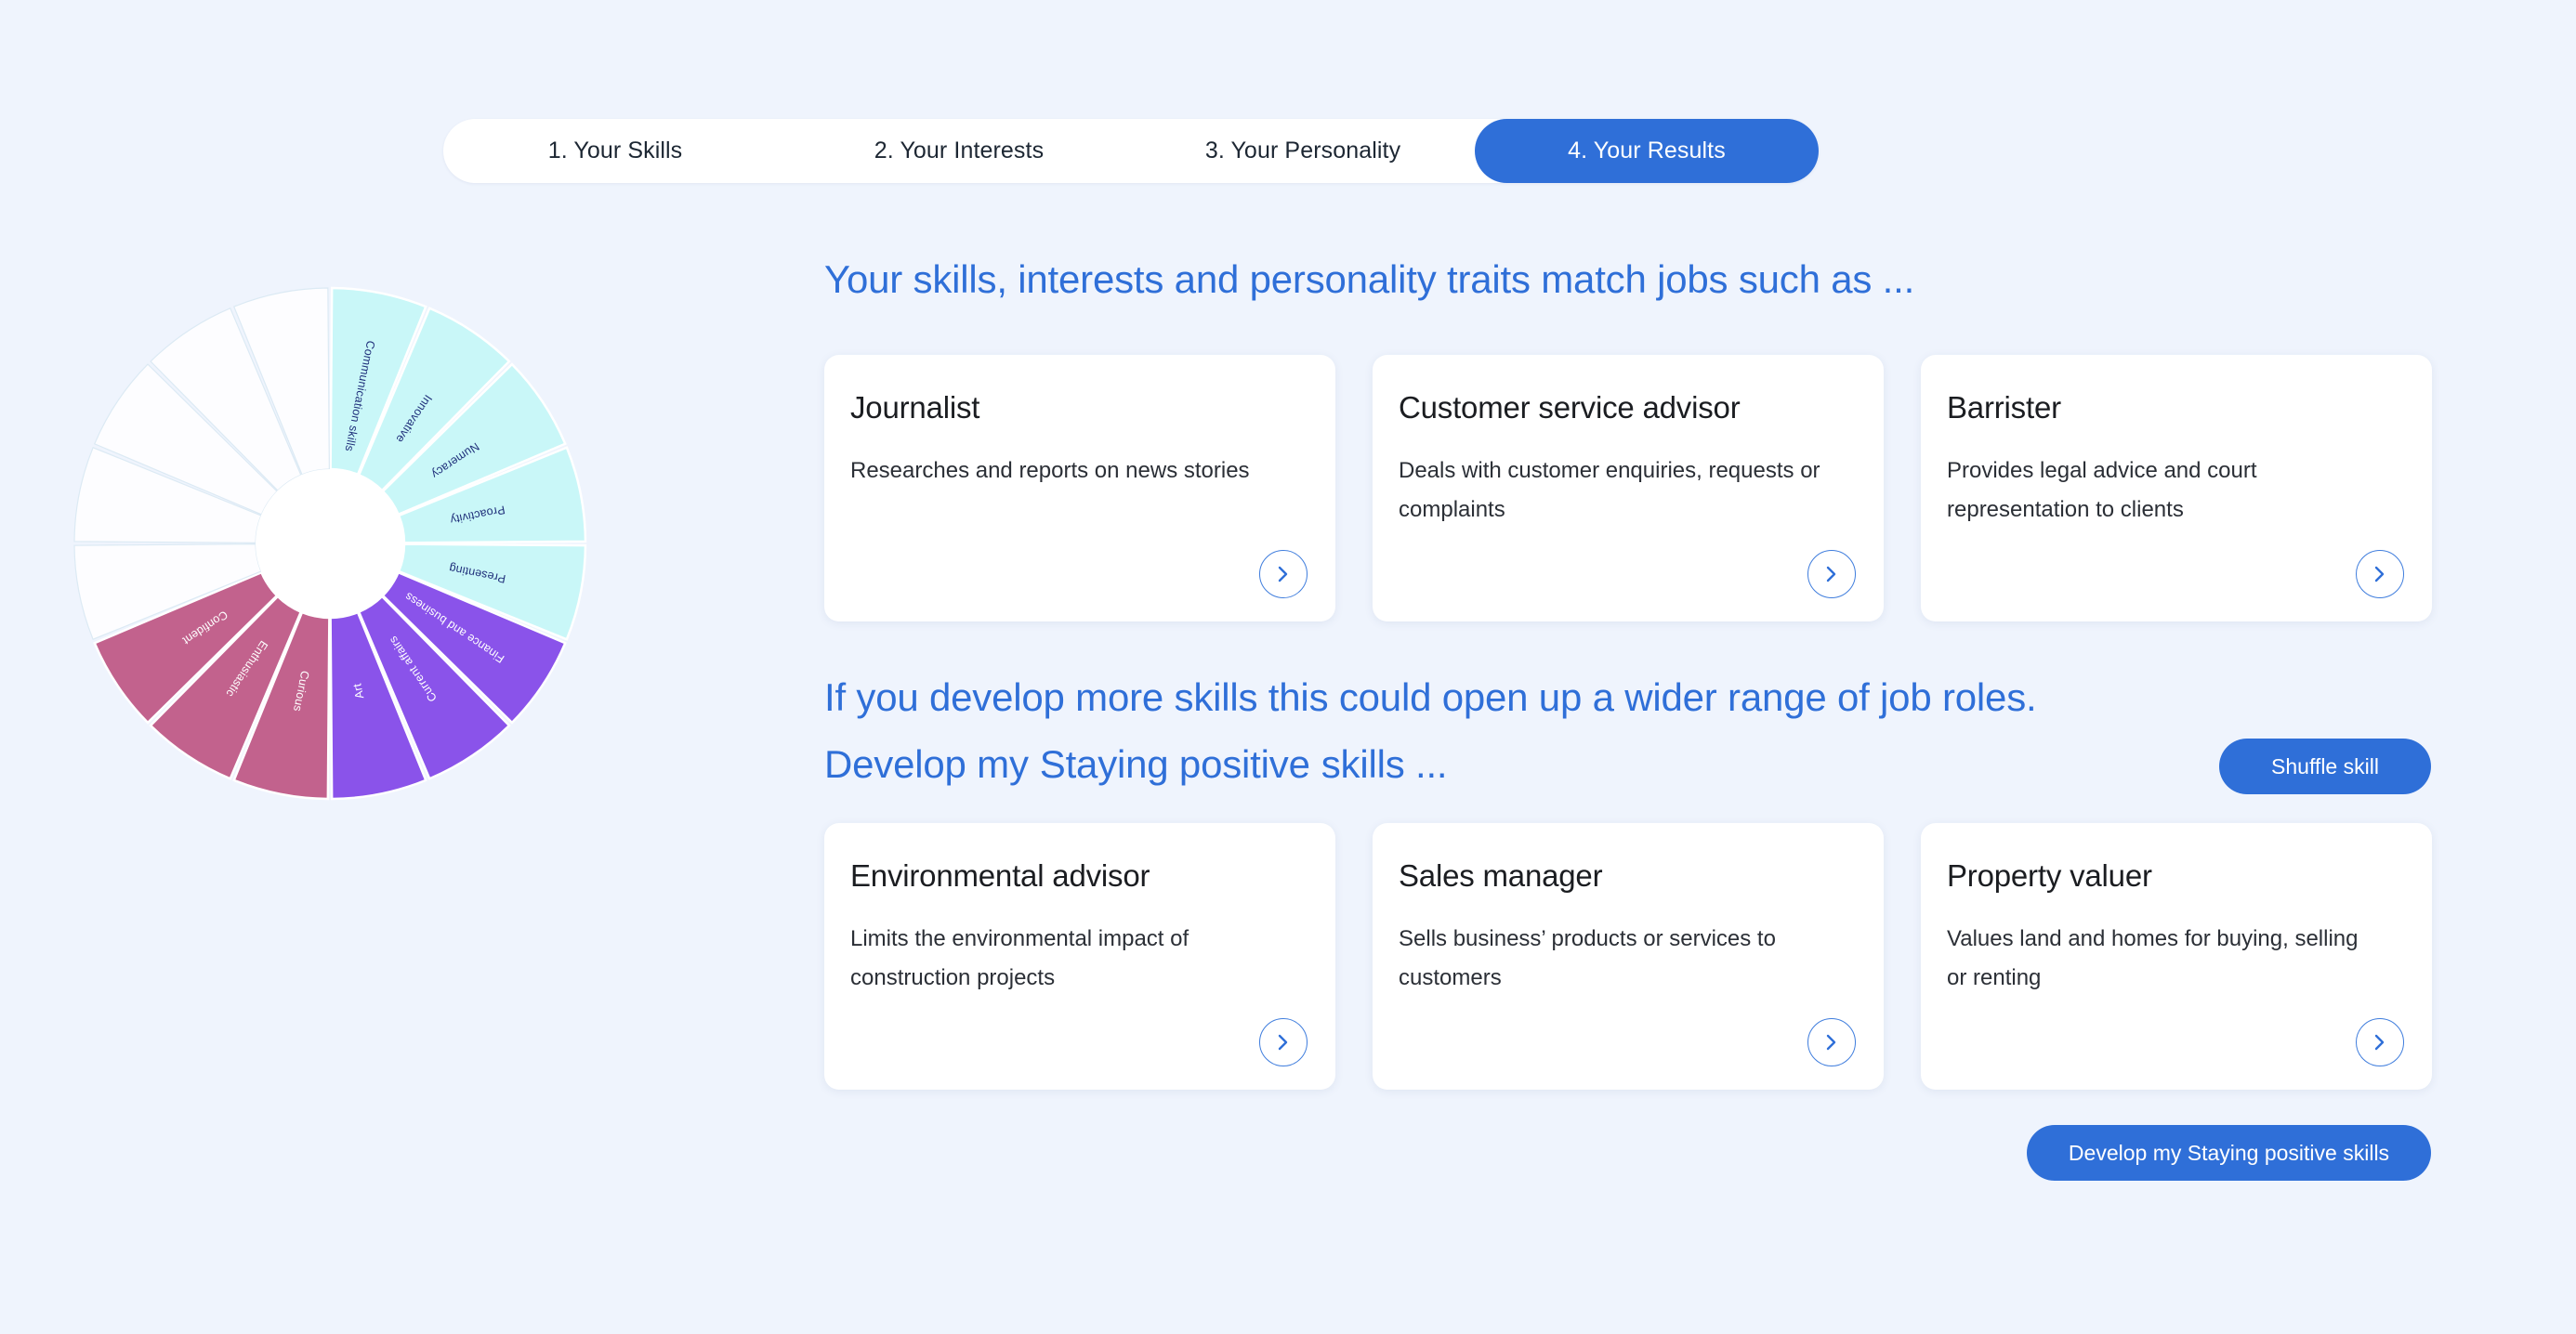 This screenshot has width=2576, height=1334. I want to click on job-card-title: Customer service advisor, so click(1570, 408).